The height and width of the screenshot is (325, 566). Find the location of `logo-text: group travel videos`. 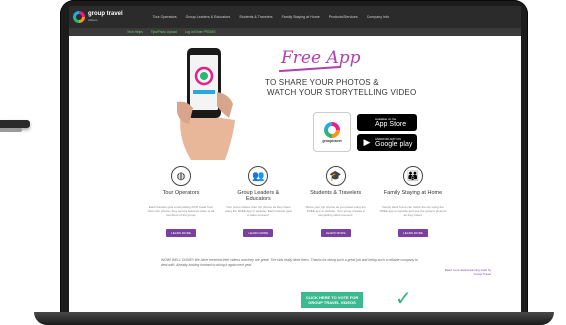

logo-text: group travel videos is located at coordinates (105, 16).